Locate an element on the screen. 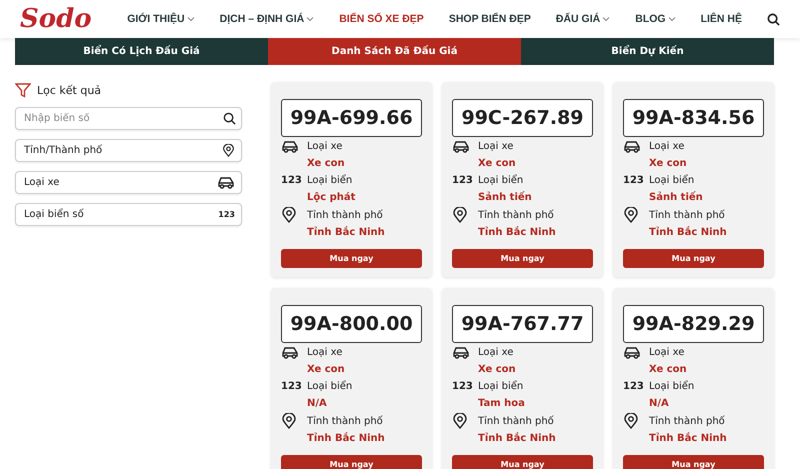 This screenshot has height=469, width=800. nav-link: ĐẤU GIÁ is located at coordinates (578, 19).